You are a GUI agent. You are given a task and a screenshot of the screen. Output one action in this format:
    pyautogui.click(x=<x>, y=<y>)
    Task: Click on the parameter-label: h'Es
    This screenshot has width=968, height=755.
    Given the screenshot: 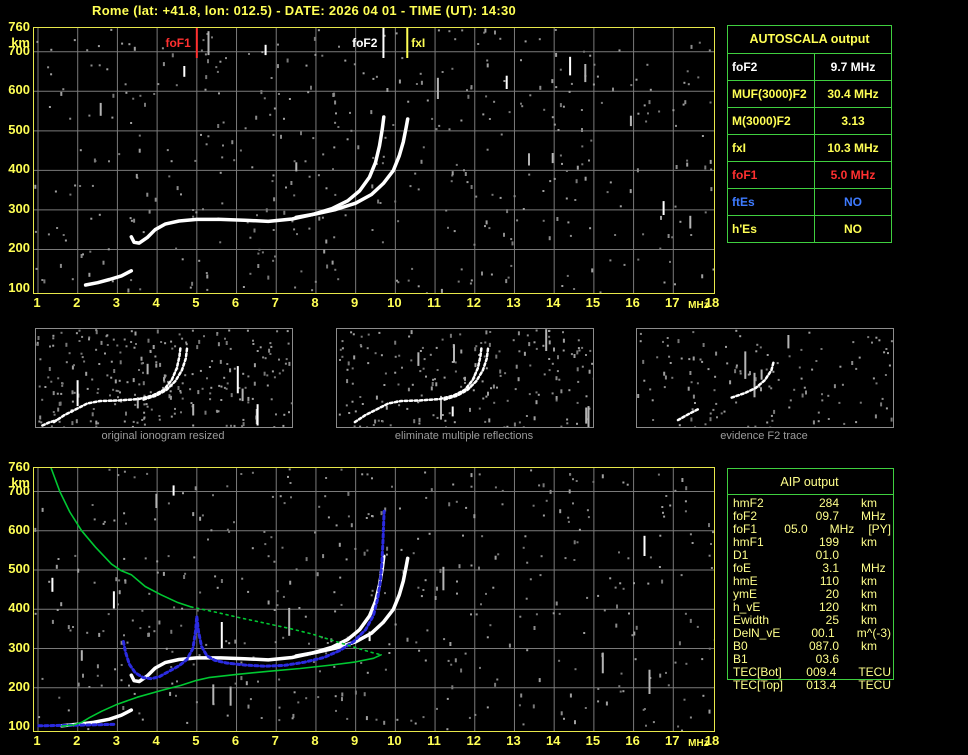 What is the action you would take?
    pyautogui.click(x=771, y=229)
    